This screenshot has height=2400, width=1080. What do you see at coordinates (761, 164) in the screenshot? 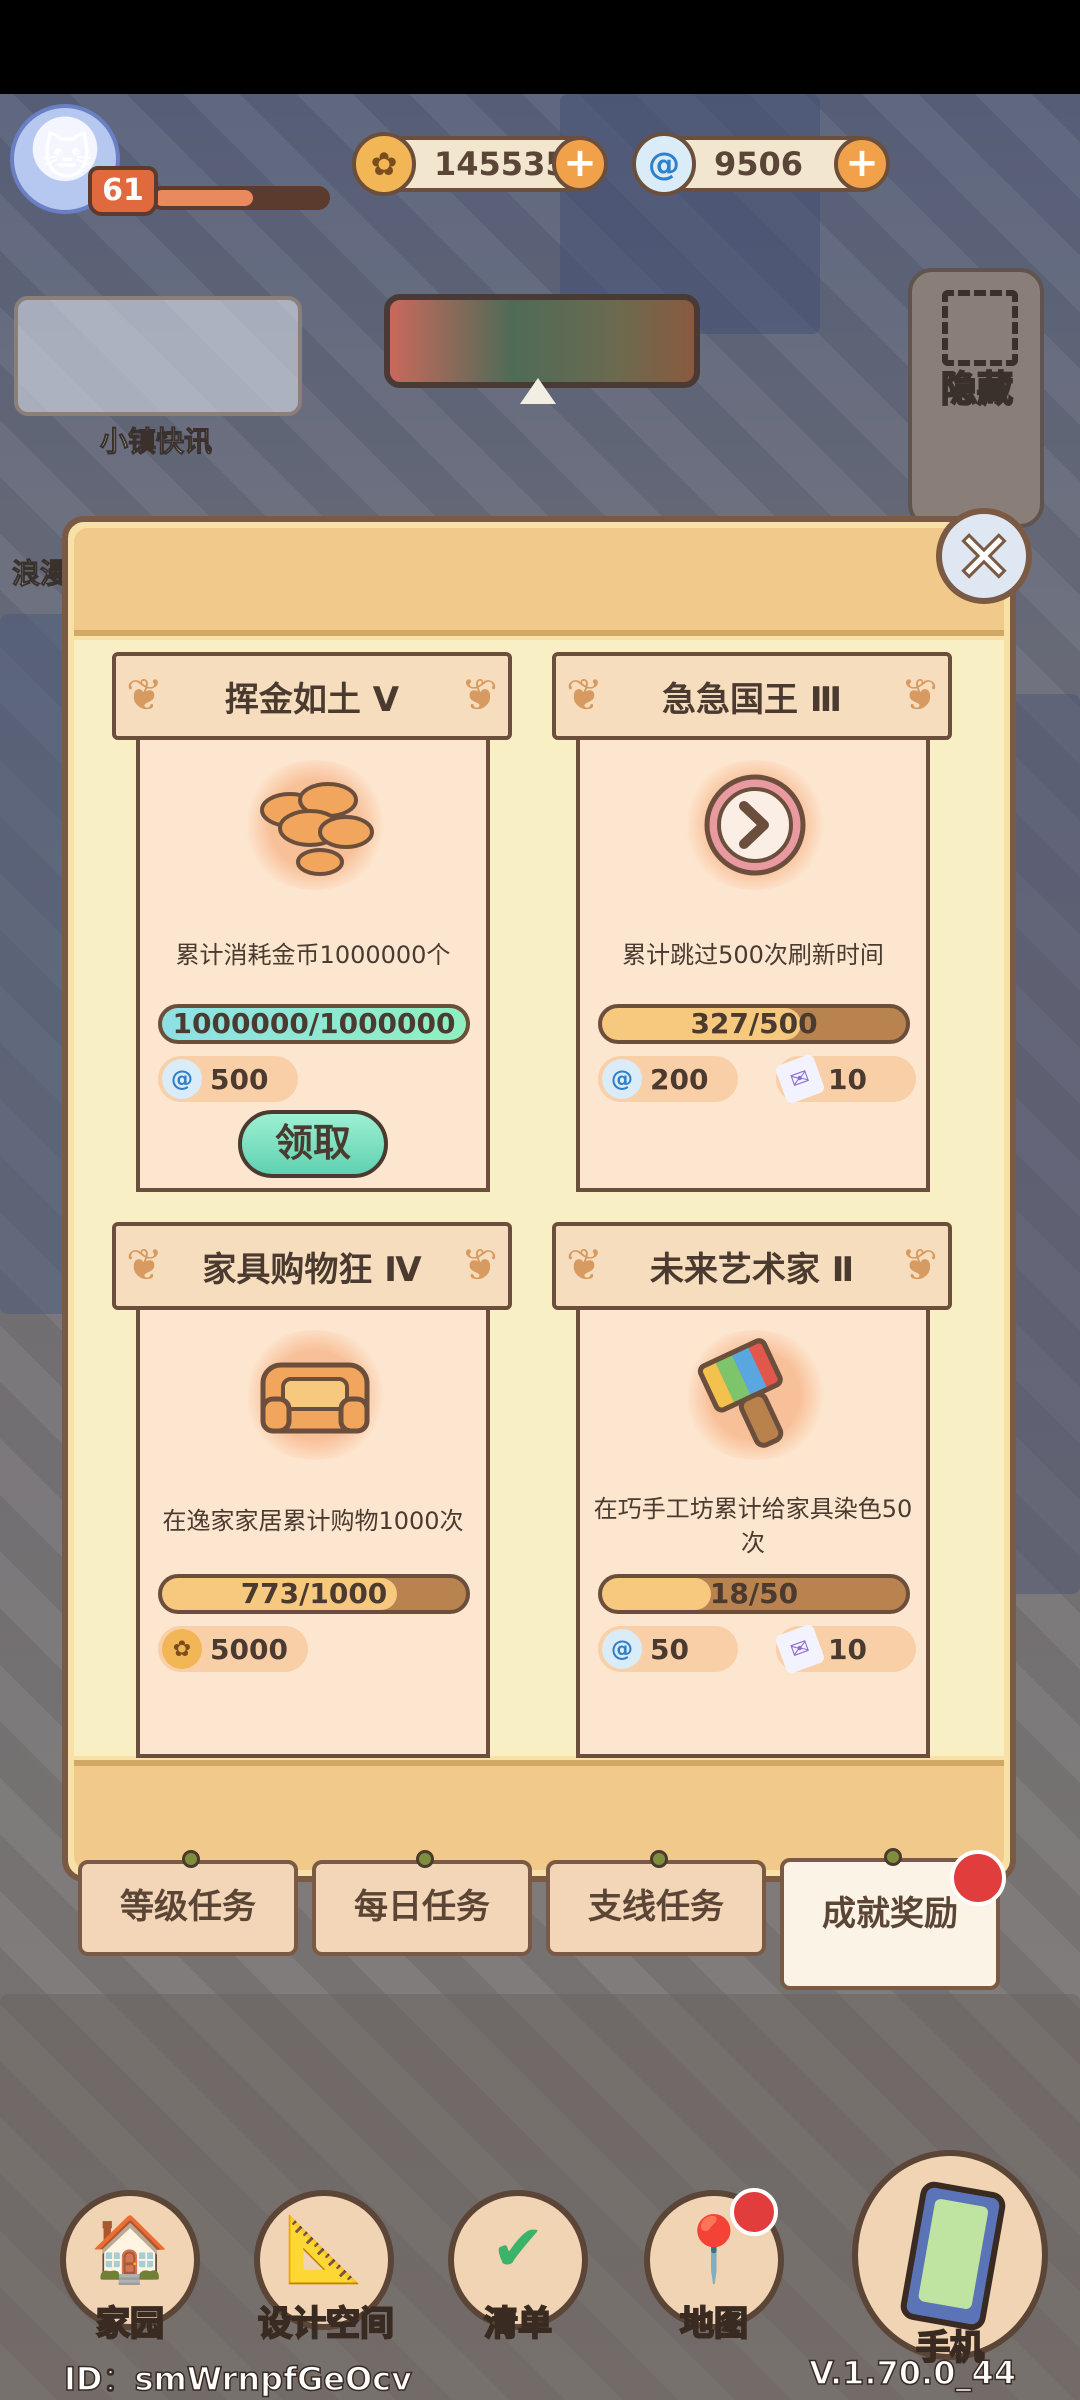
I see `gem-counter: @ 9506 +` at bounding box center [761, 164].